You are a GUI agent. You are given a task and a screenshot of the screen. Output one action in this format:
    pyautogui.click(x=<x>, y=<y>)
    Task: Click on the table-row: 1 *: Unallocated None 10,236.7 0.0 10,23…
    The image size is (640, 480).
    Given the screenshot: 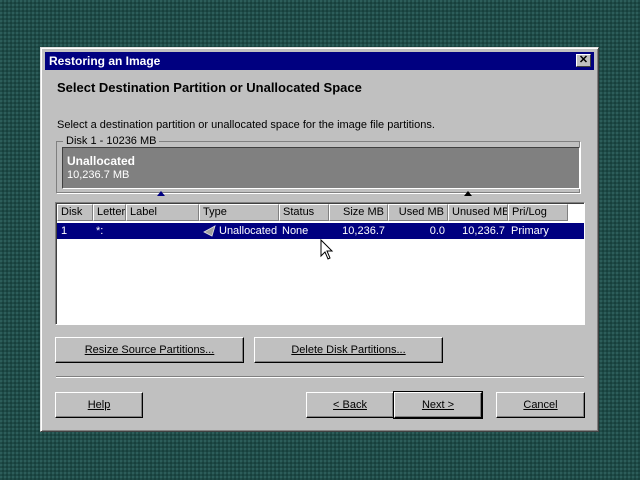 What is the action you would take?
    pyautogui.click(x=320, y=231)
    